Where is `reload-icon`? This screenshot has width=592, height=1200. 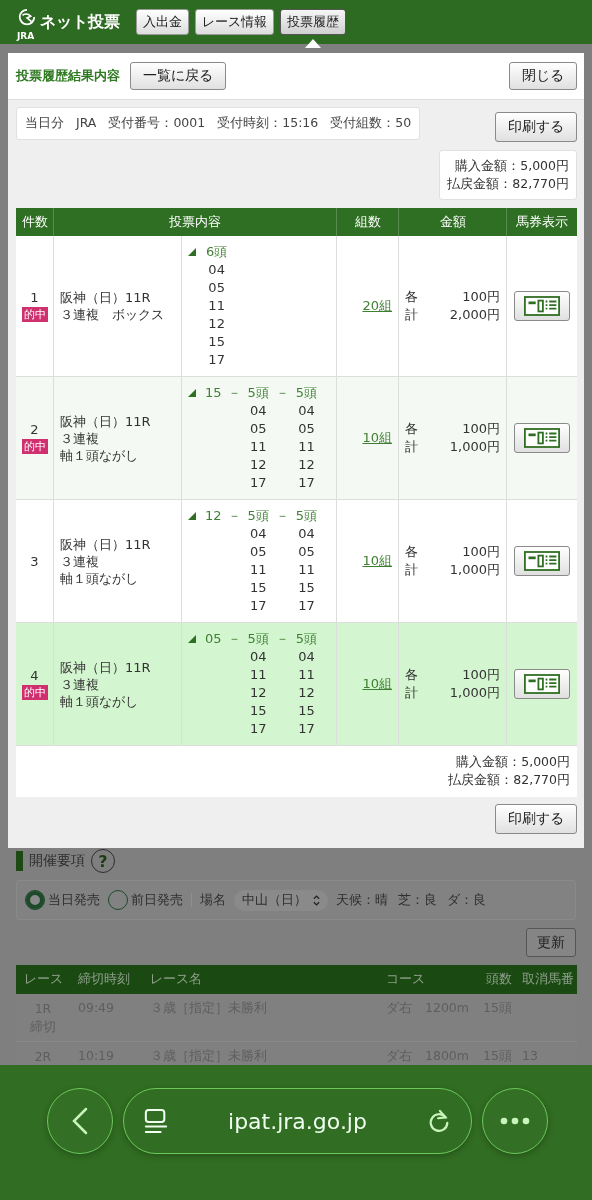 reload-icon is located at coordinates (439, 1121).